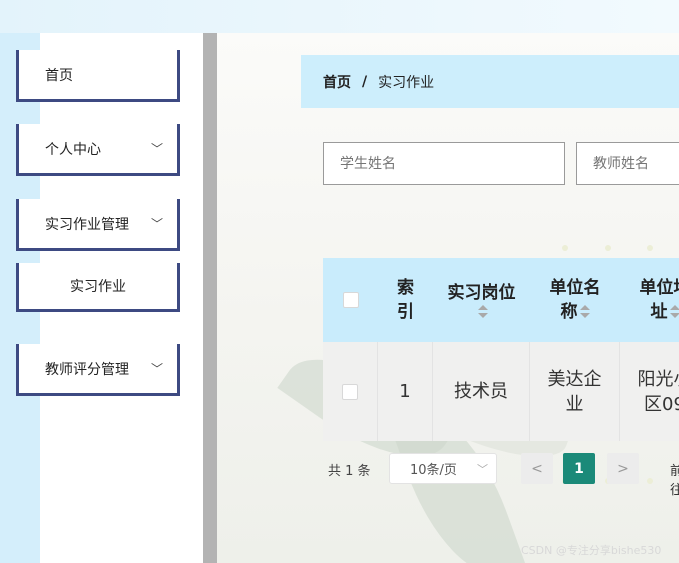  I want to click on header-position: 实习岗位, so click(481, 300).